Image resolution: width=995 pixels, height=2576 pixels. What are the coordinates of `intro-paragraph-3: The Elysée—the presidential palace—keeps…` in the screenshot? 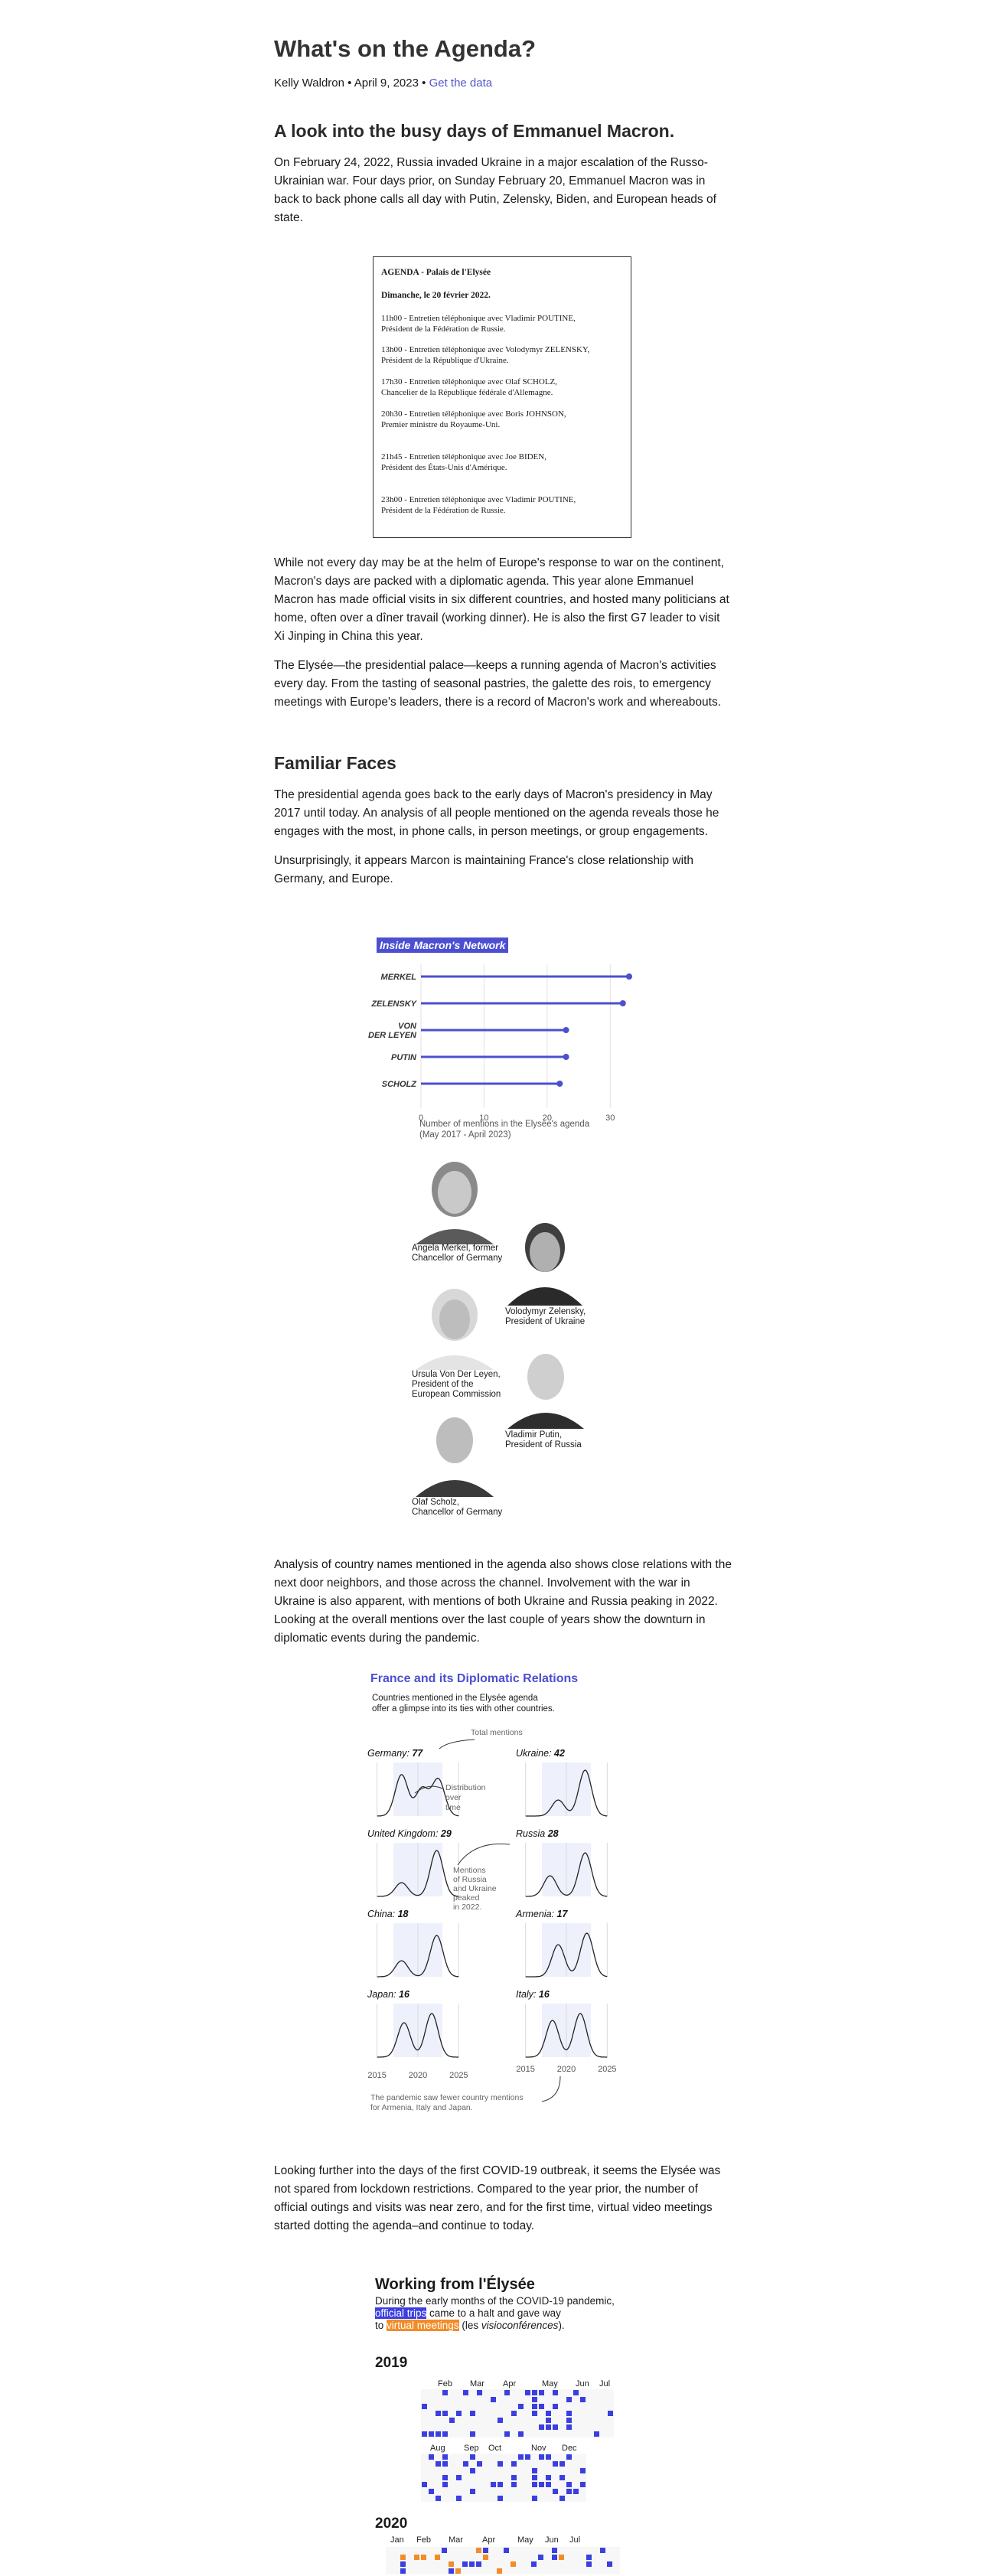 It's located at (498, 684).